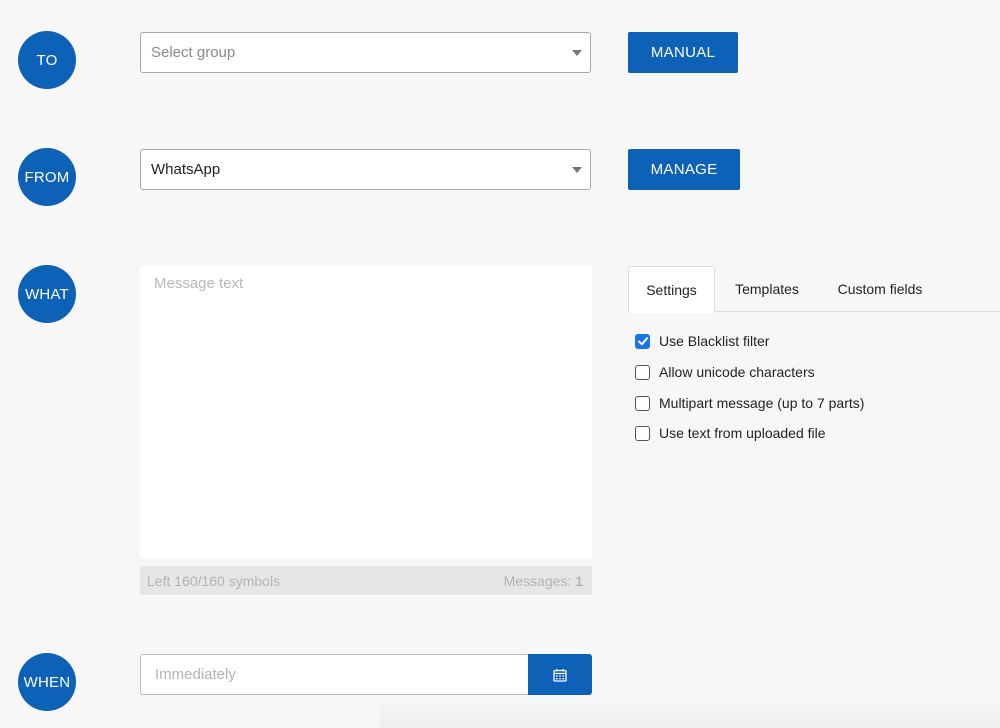 The height and width of the screenshot is (728, 1000). I want to click on option-blacklist-filter: Use Blacklist filter, so click(702, 341).